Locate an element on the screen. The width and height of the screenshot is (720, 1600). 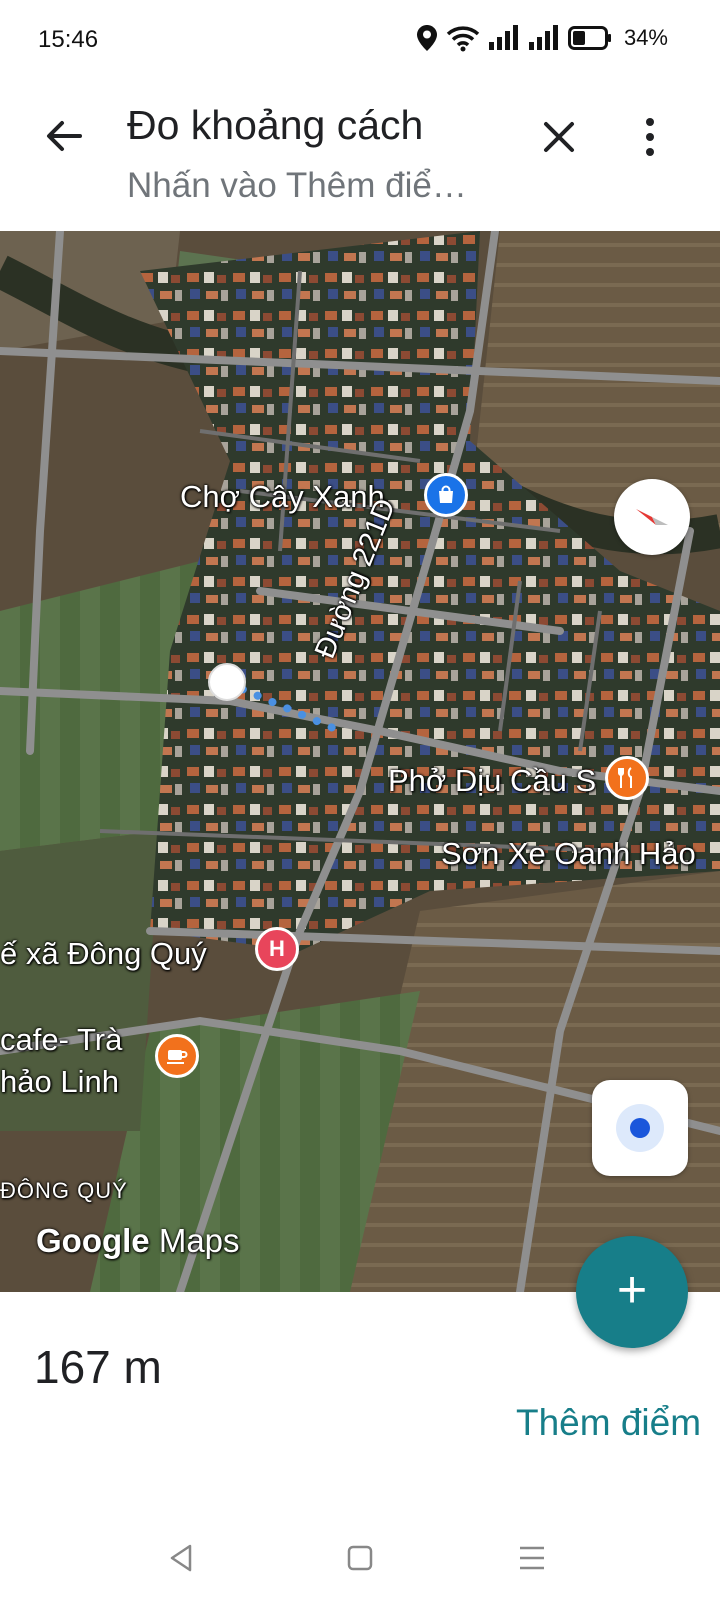
system-nav-bar is located at coordinates (360, 1556).